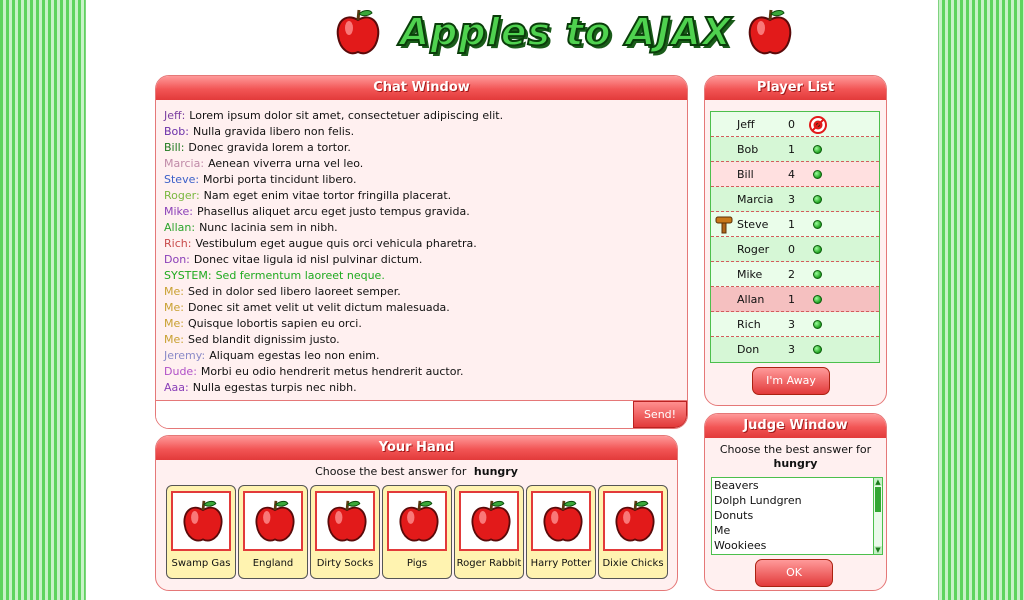 The width and height of the screenshot is (1024, 600). Describe the element at coordinates (421, 148) in the screenshot. I see `chat-message: Bill: Donec gravida lorem a tortor.` at that location.